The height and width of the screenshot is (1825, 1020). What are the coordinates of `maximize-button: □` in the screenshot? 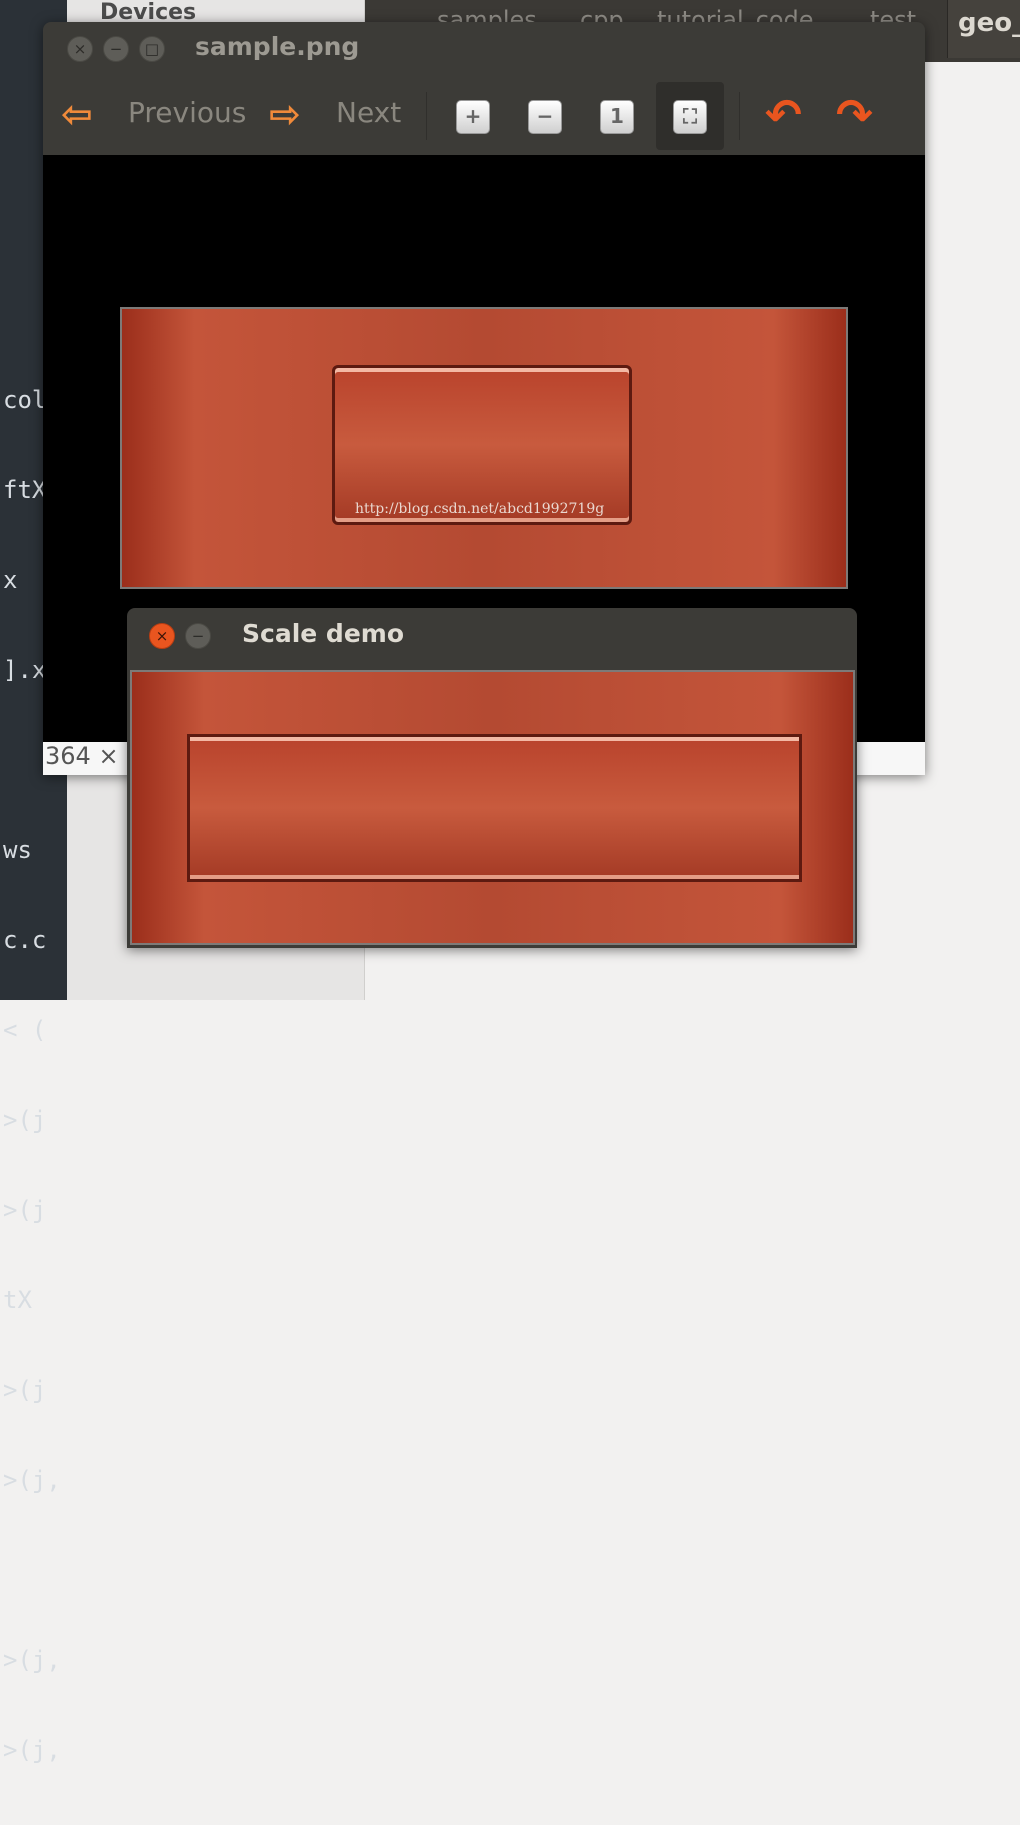 It's located at (152, 49).